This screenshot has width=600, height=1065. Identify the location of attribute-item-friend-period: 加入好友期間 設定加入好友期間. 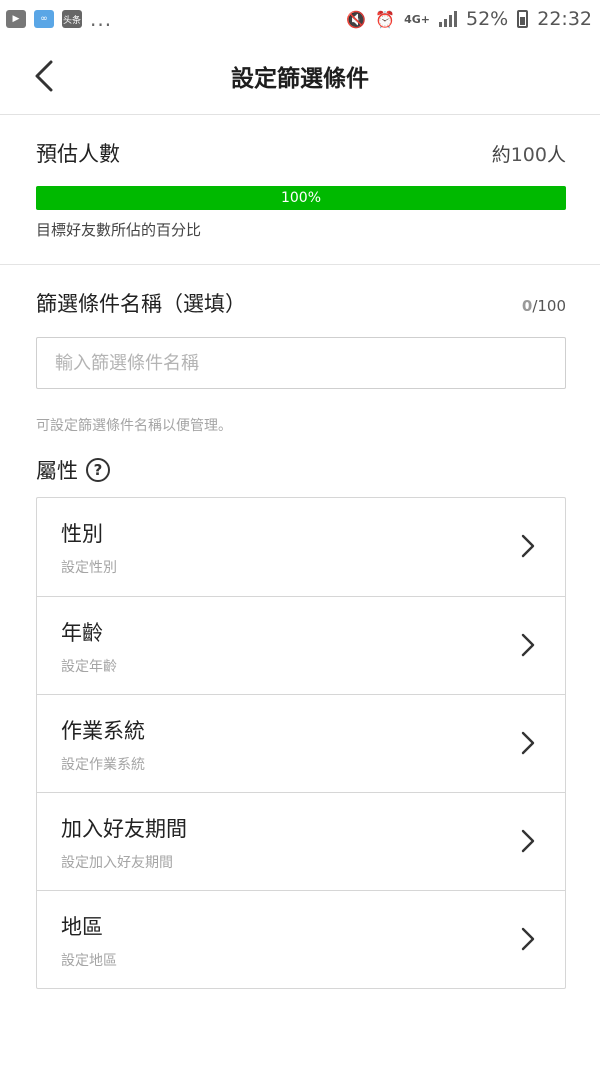
(301, 841).